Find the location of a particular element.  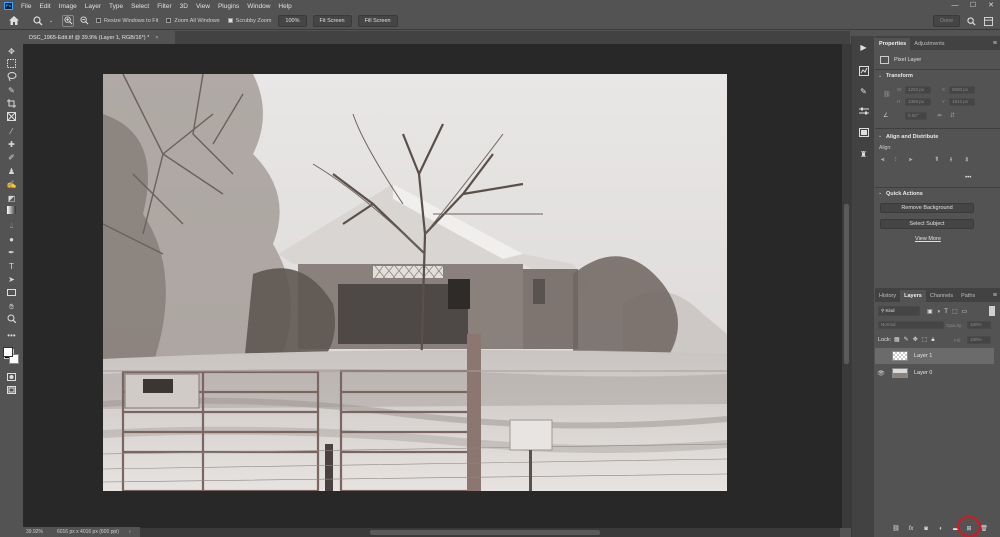

marquee-tool-icon is located at coordinates (11, 65).